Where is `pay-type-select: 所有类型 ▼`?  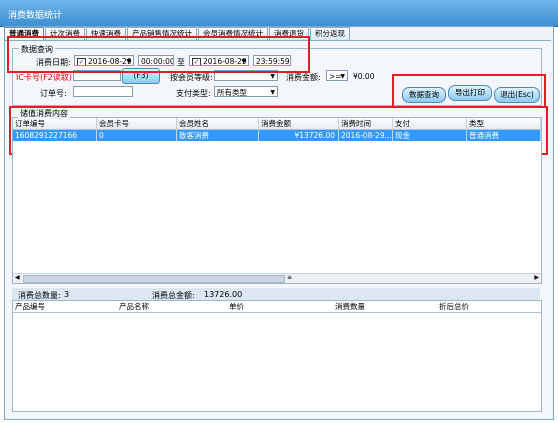 pay-type-select: 所有类型 ▼ is located at coordinates (246, 91).